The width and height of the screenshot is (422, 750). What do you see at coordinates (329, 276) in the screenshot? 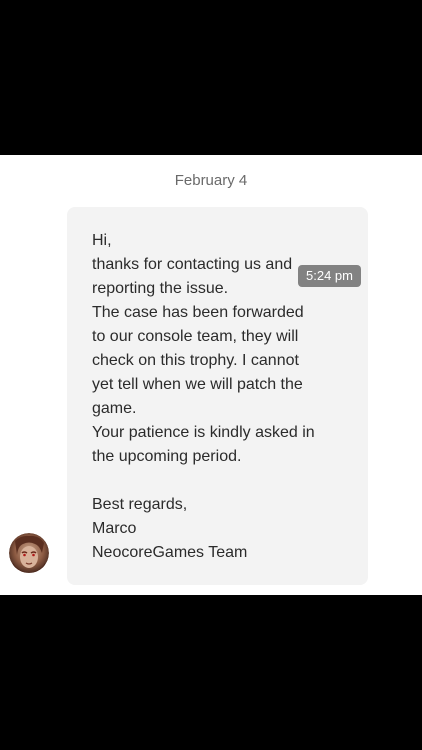
I see `message-timestamp: 5:24 pm` at bounding box center [329, 276].